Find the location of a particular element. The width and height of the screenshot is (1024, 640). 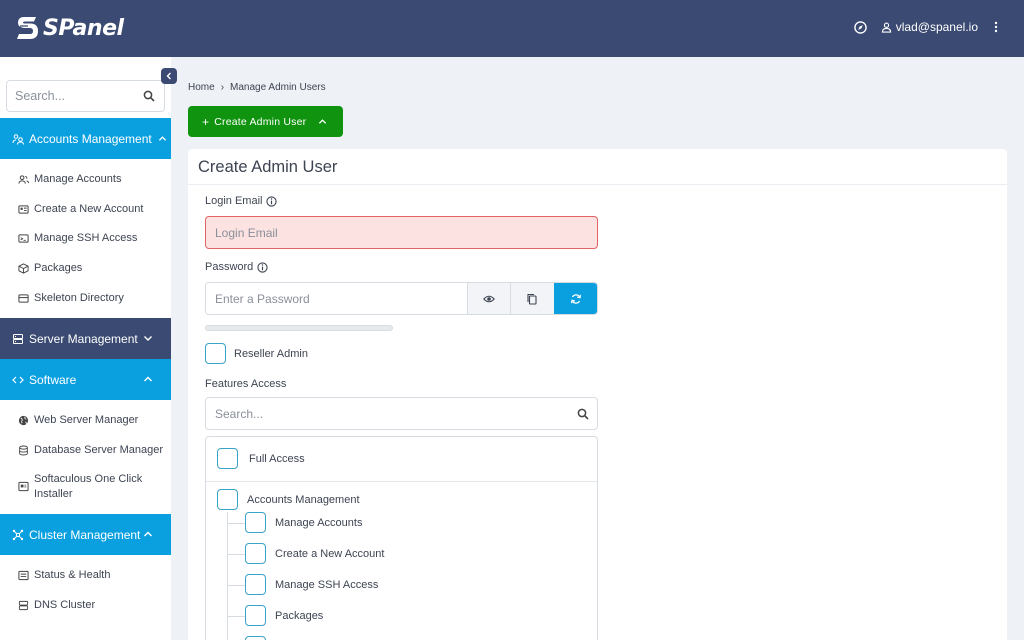

create-button-label: Create Admin User is located at coordinates (260, 121).